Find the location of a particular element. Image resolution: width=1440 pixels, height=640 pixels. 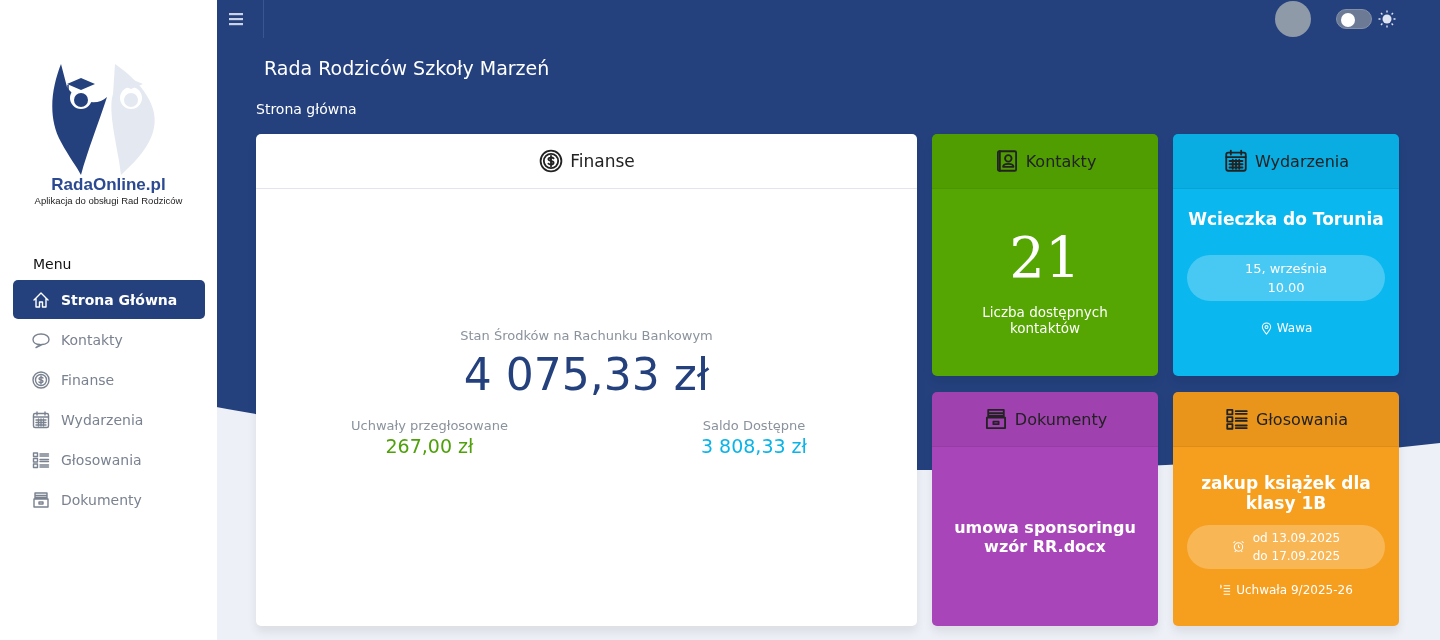

logo-text: RadaOnline.pl is located at coordinates (108, 185).